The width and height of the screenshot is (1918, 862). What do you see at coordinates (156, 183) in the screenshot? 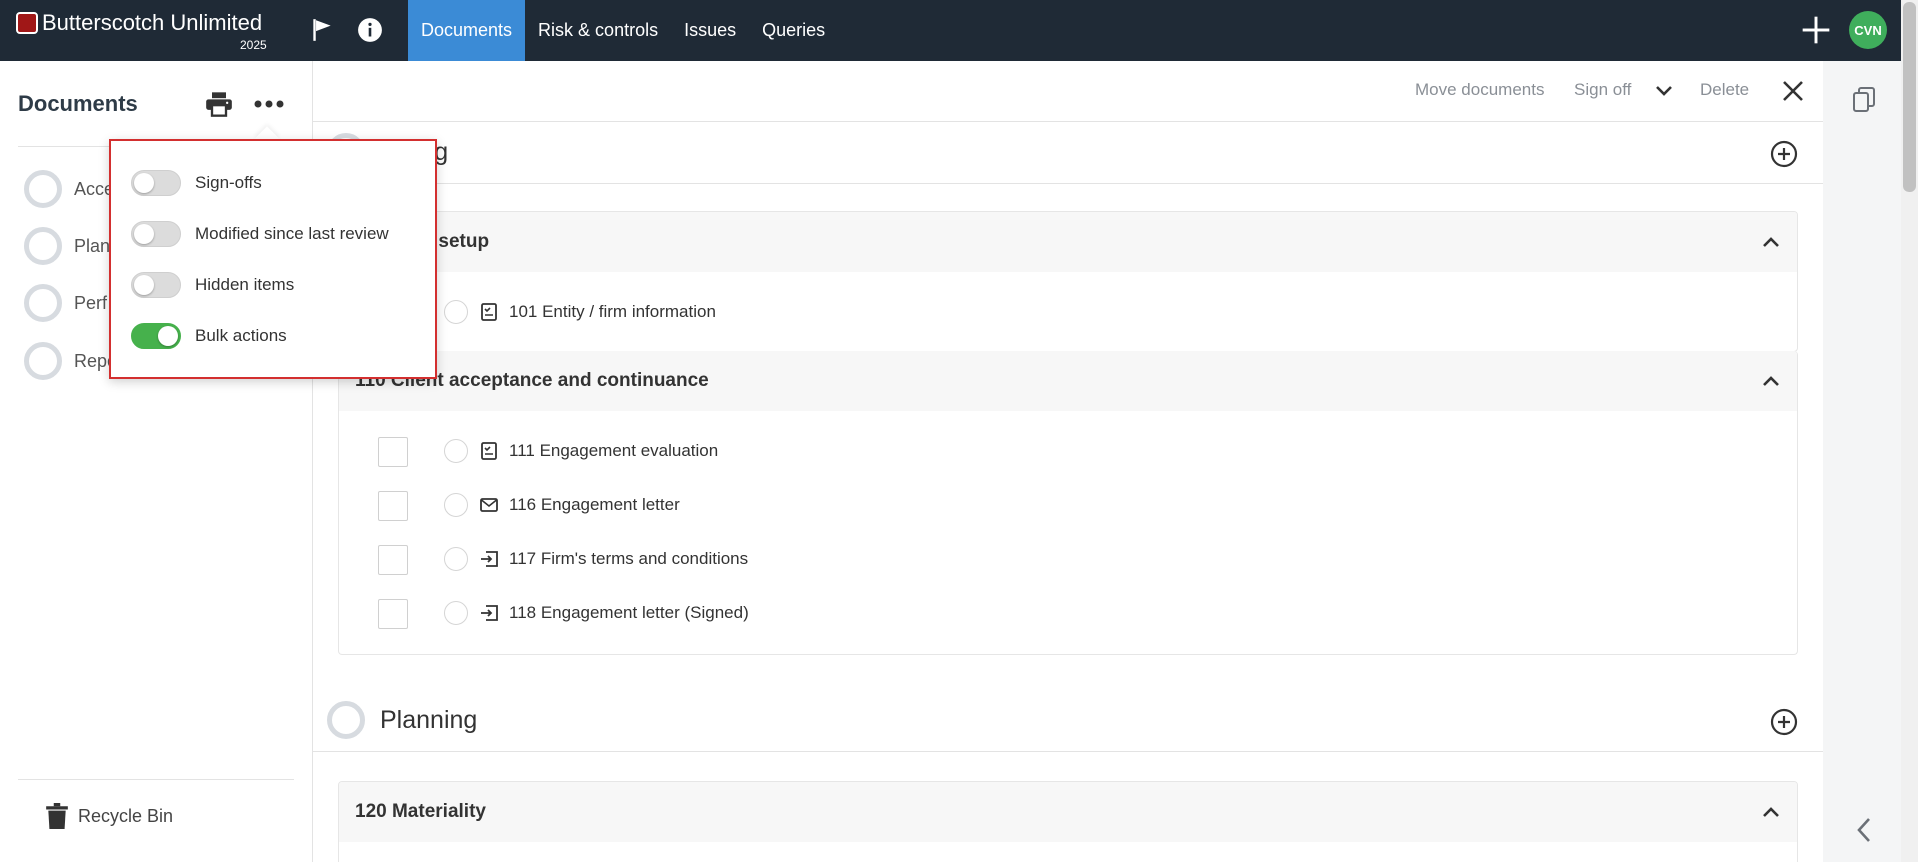
I see `sign-offs-toggle` at bounding box center [156, 183].